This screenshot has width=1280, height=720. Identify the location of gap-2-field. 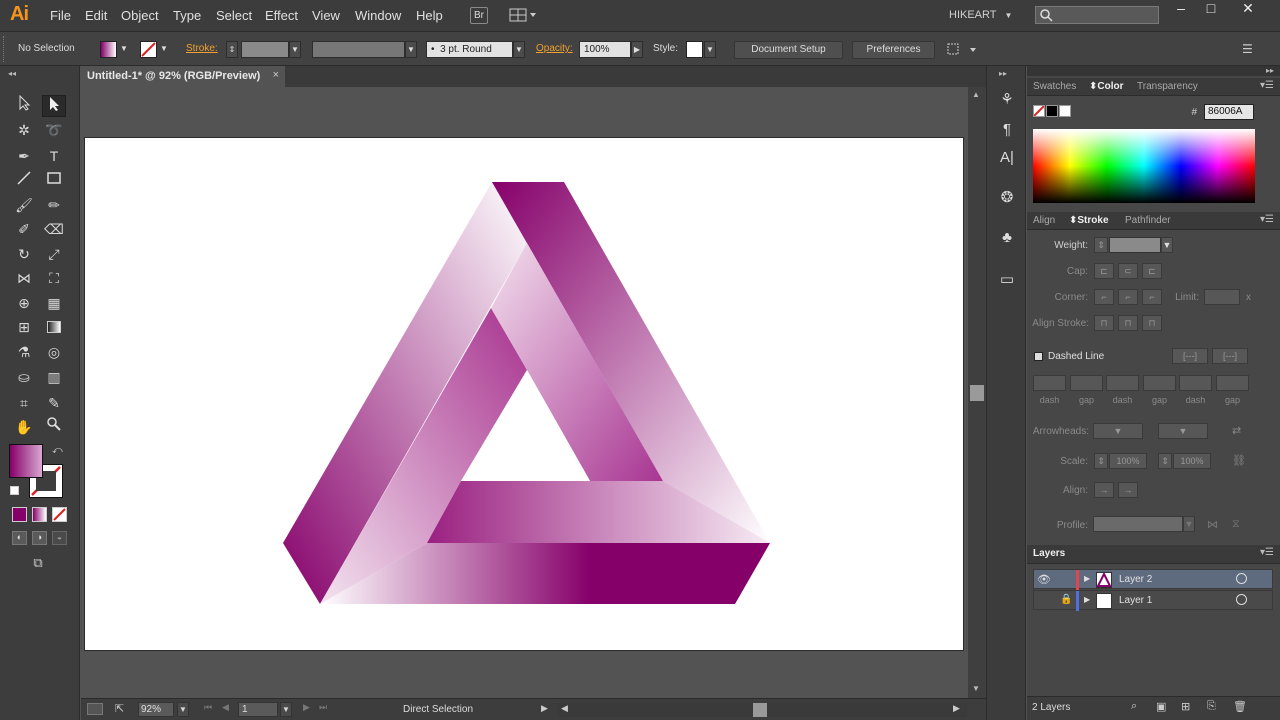
(1159, 383).